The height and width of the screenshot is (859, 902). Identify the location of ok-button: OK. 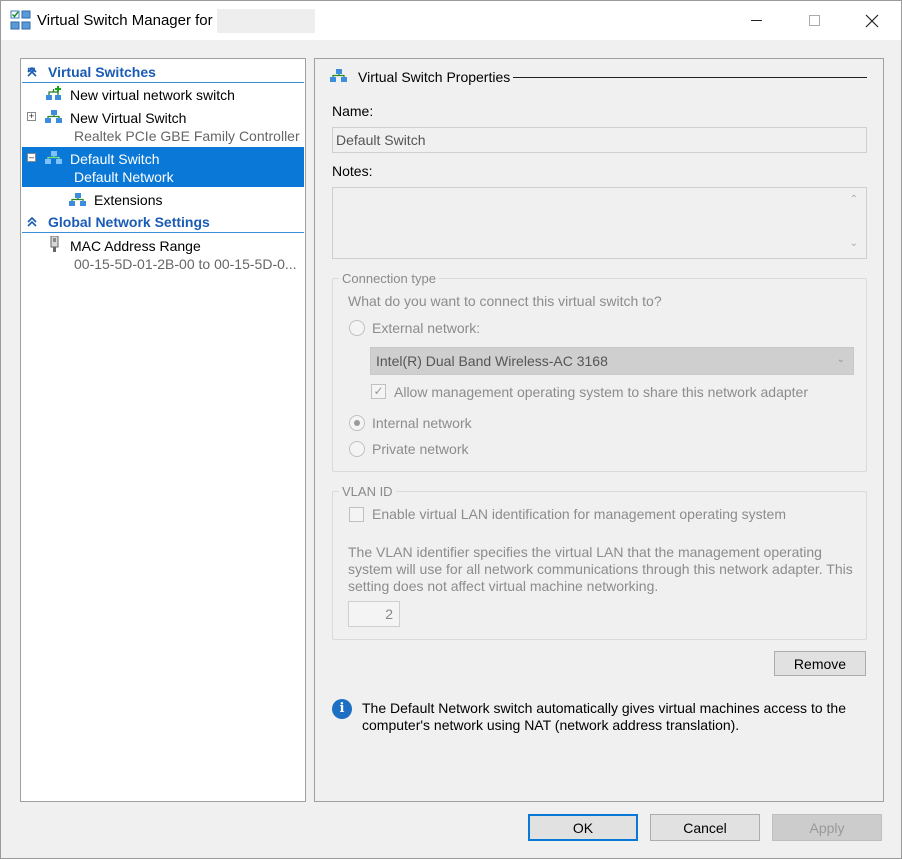
(583, 827).